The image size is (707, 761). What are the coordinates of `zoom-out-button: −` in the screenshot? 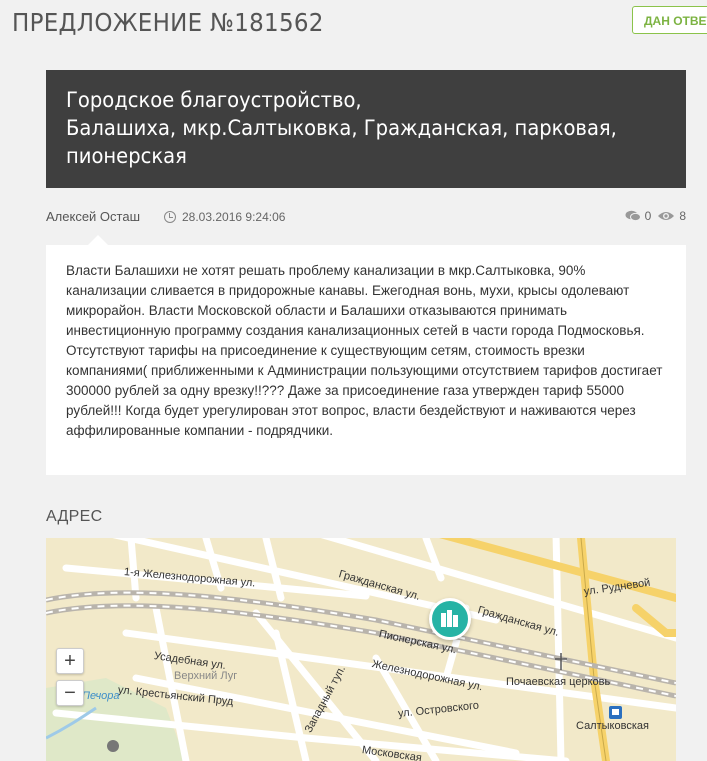 It's located at (70, 693).